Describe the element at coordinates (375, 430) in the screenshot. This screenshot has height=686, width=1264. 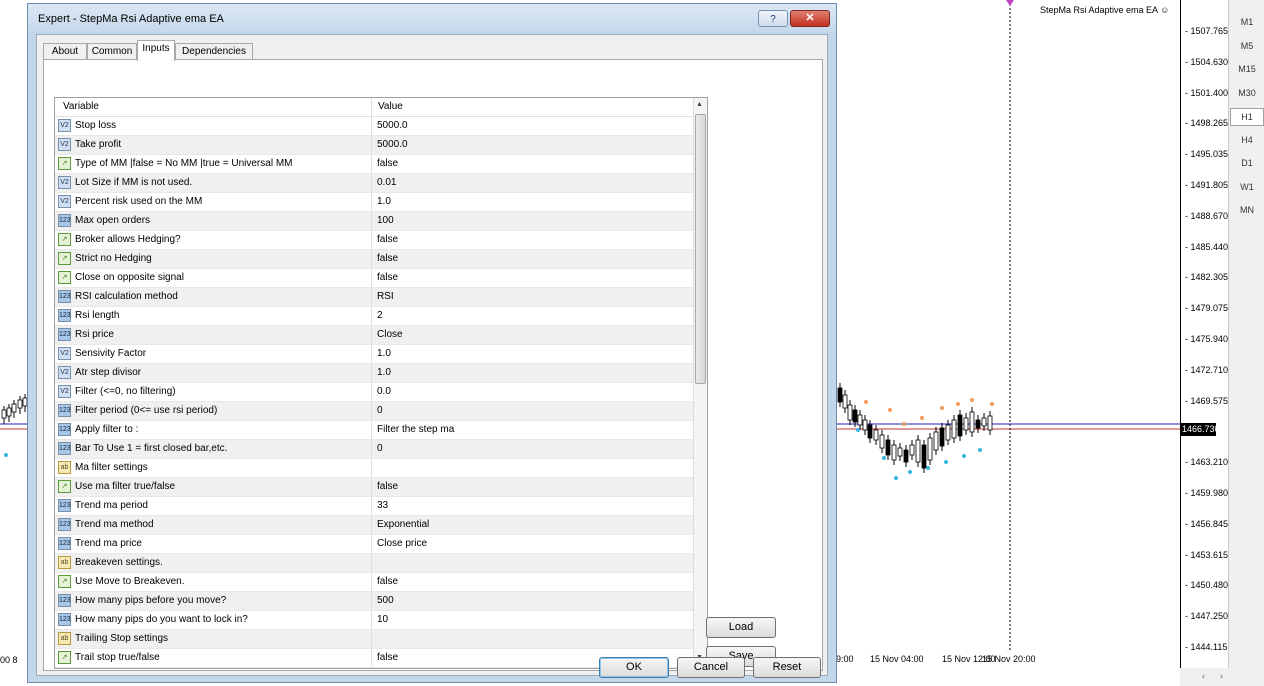
I see `input-row: 123 Apply filter to : Filter the step ma` at that location.